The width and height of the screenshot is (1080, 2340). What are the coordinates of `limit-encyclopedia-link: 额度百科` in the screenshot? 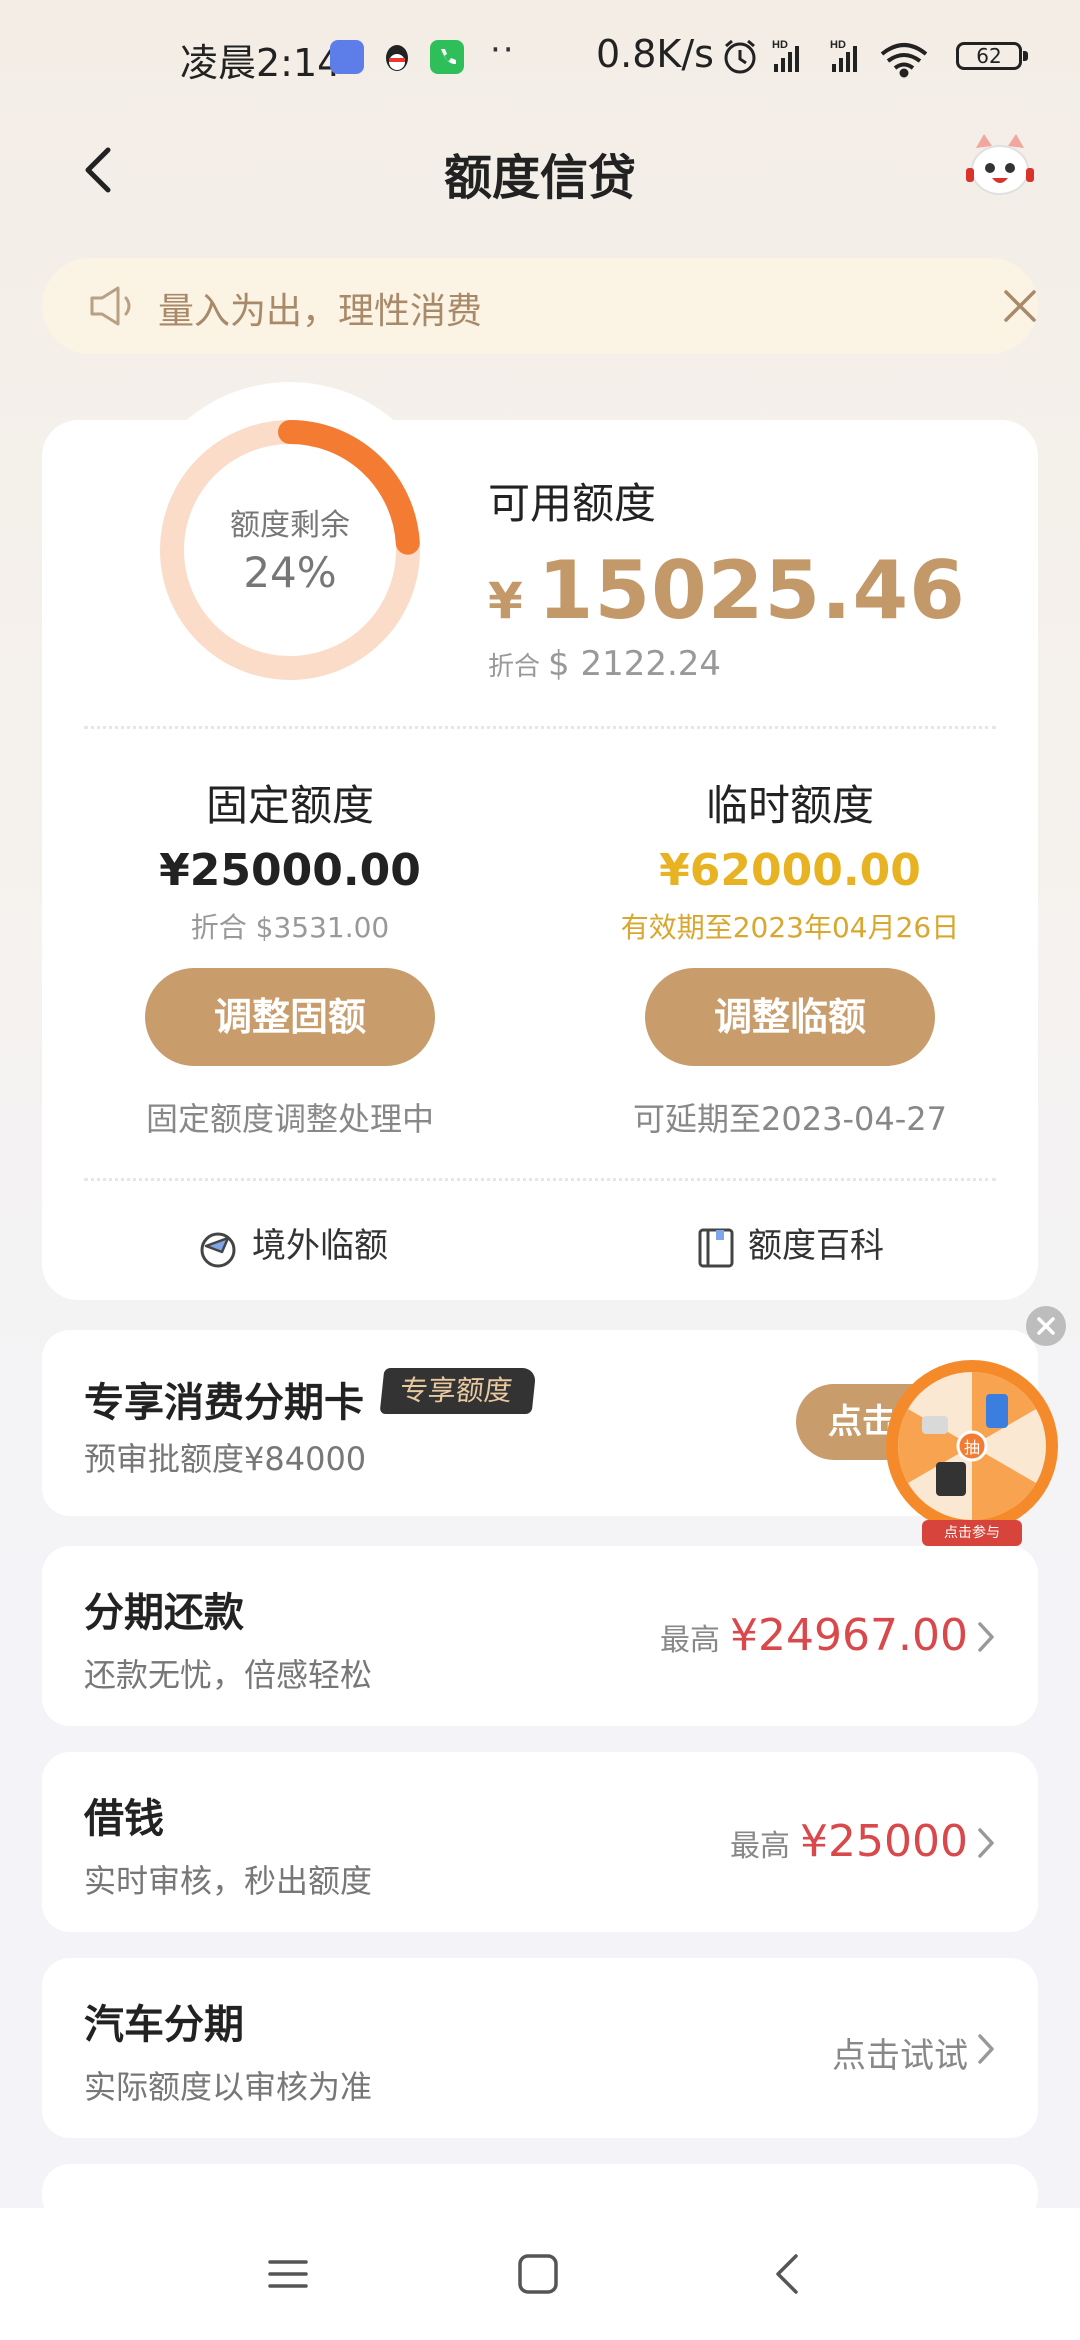 It's located at (790, 1244).